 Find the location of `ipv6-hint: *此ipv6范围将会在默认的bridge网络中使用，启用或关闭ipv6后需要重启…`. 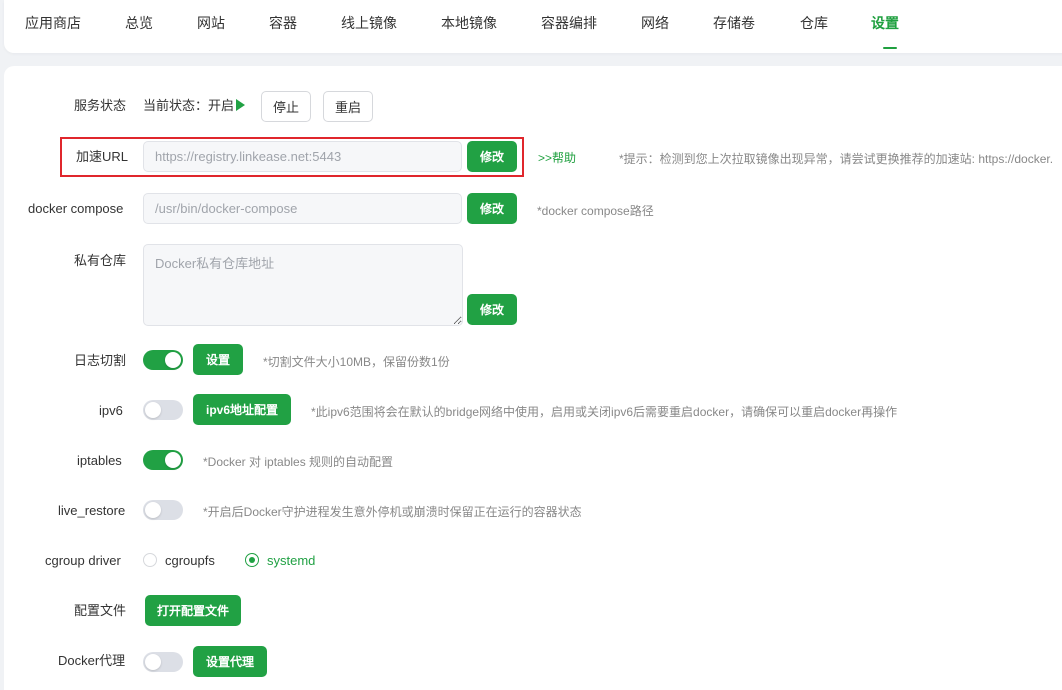

ipv6-hint: *此ipv6范围将会在默认的bridge网络中使用，启用或关闭ipv6后需要重启… is located at coordinates (604, 412).